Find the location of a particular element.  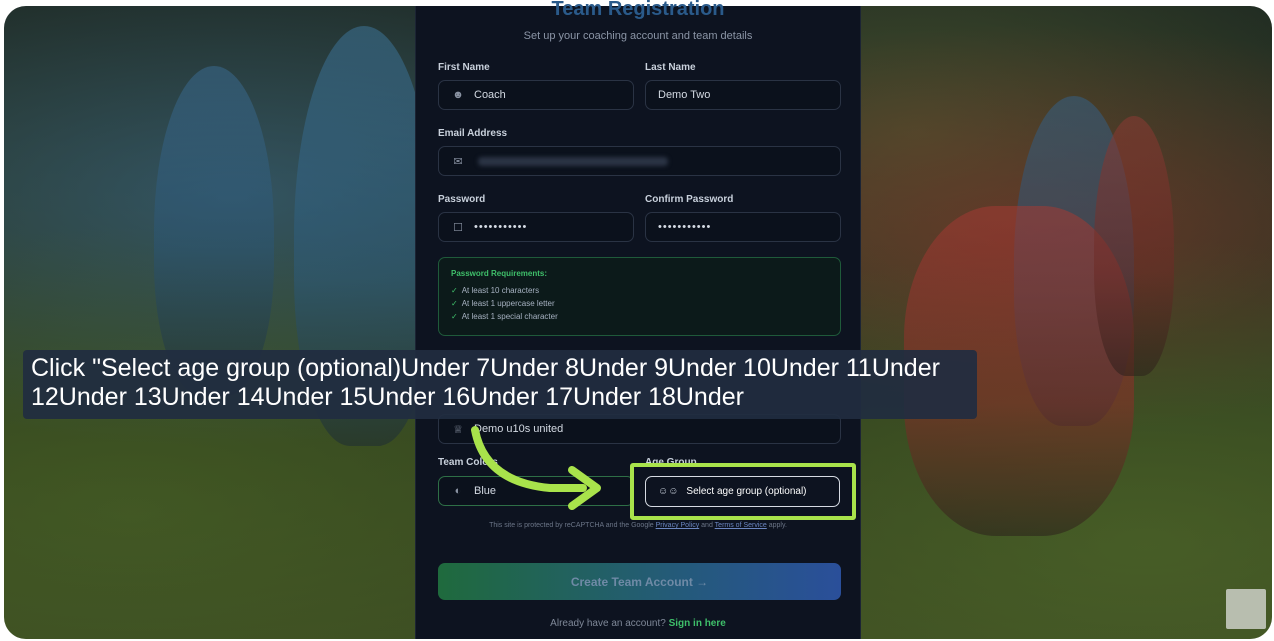

email-value-redacted is located at coordinates (573, 161).